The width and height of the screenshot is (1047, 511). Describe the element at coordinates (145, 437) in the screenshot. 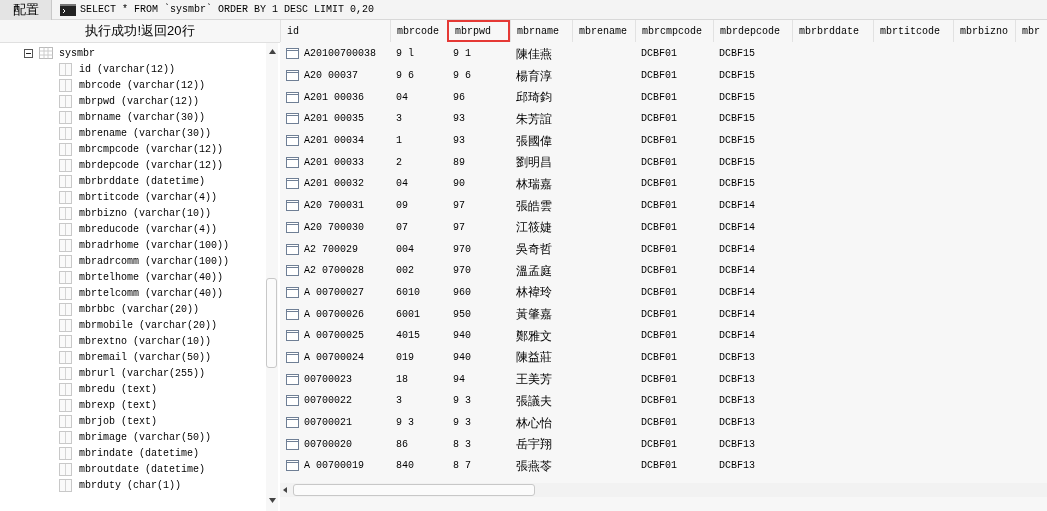

I see `tree-item: mbrimage (varchar(50))` at that location.